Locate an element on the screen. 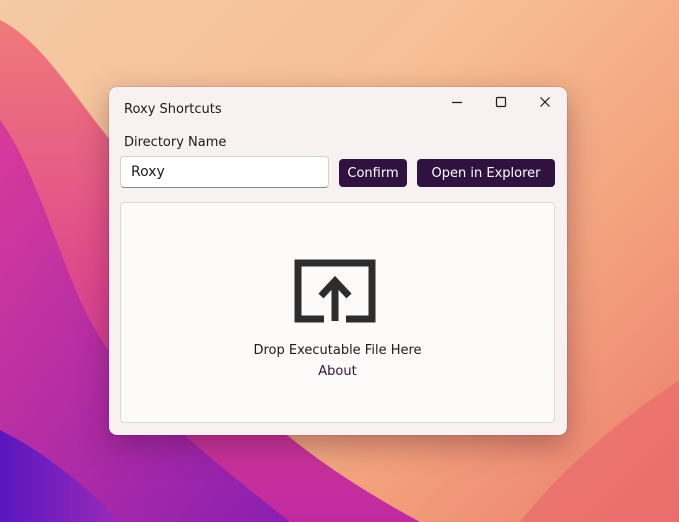 This screenshot has width=679, height=522. close-button is located at coordinates (545, 102).